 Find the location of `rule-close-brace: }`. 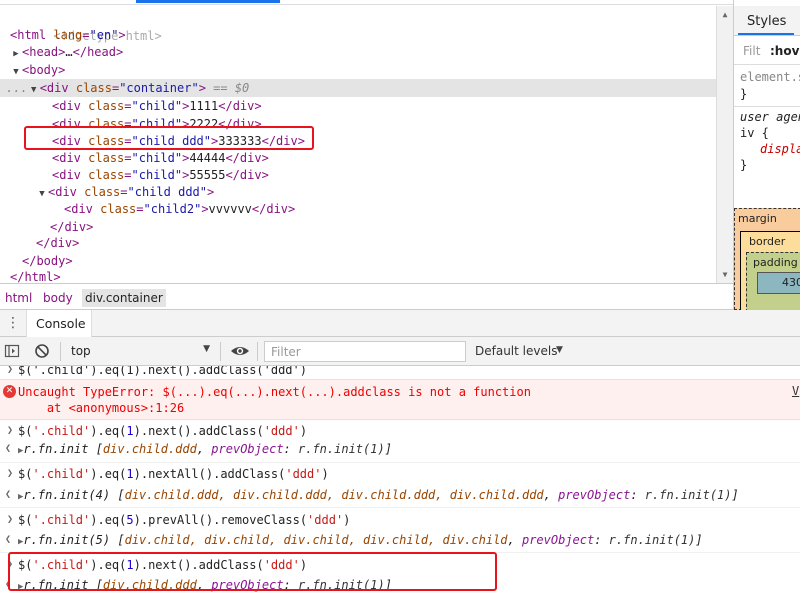

rule-close-brace: } is located at coordinates (744, 165).